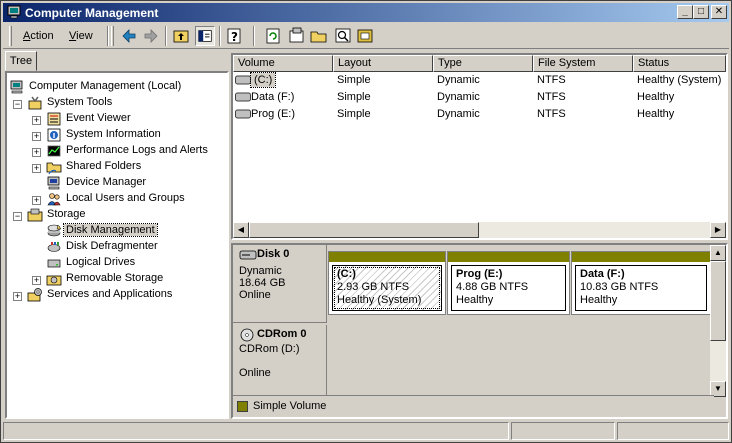 The height and width of the screenshot is (443, 732). I want to click on tree-item-label: Device Manager, so click(106, 182).